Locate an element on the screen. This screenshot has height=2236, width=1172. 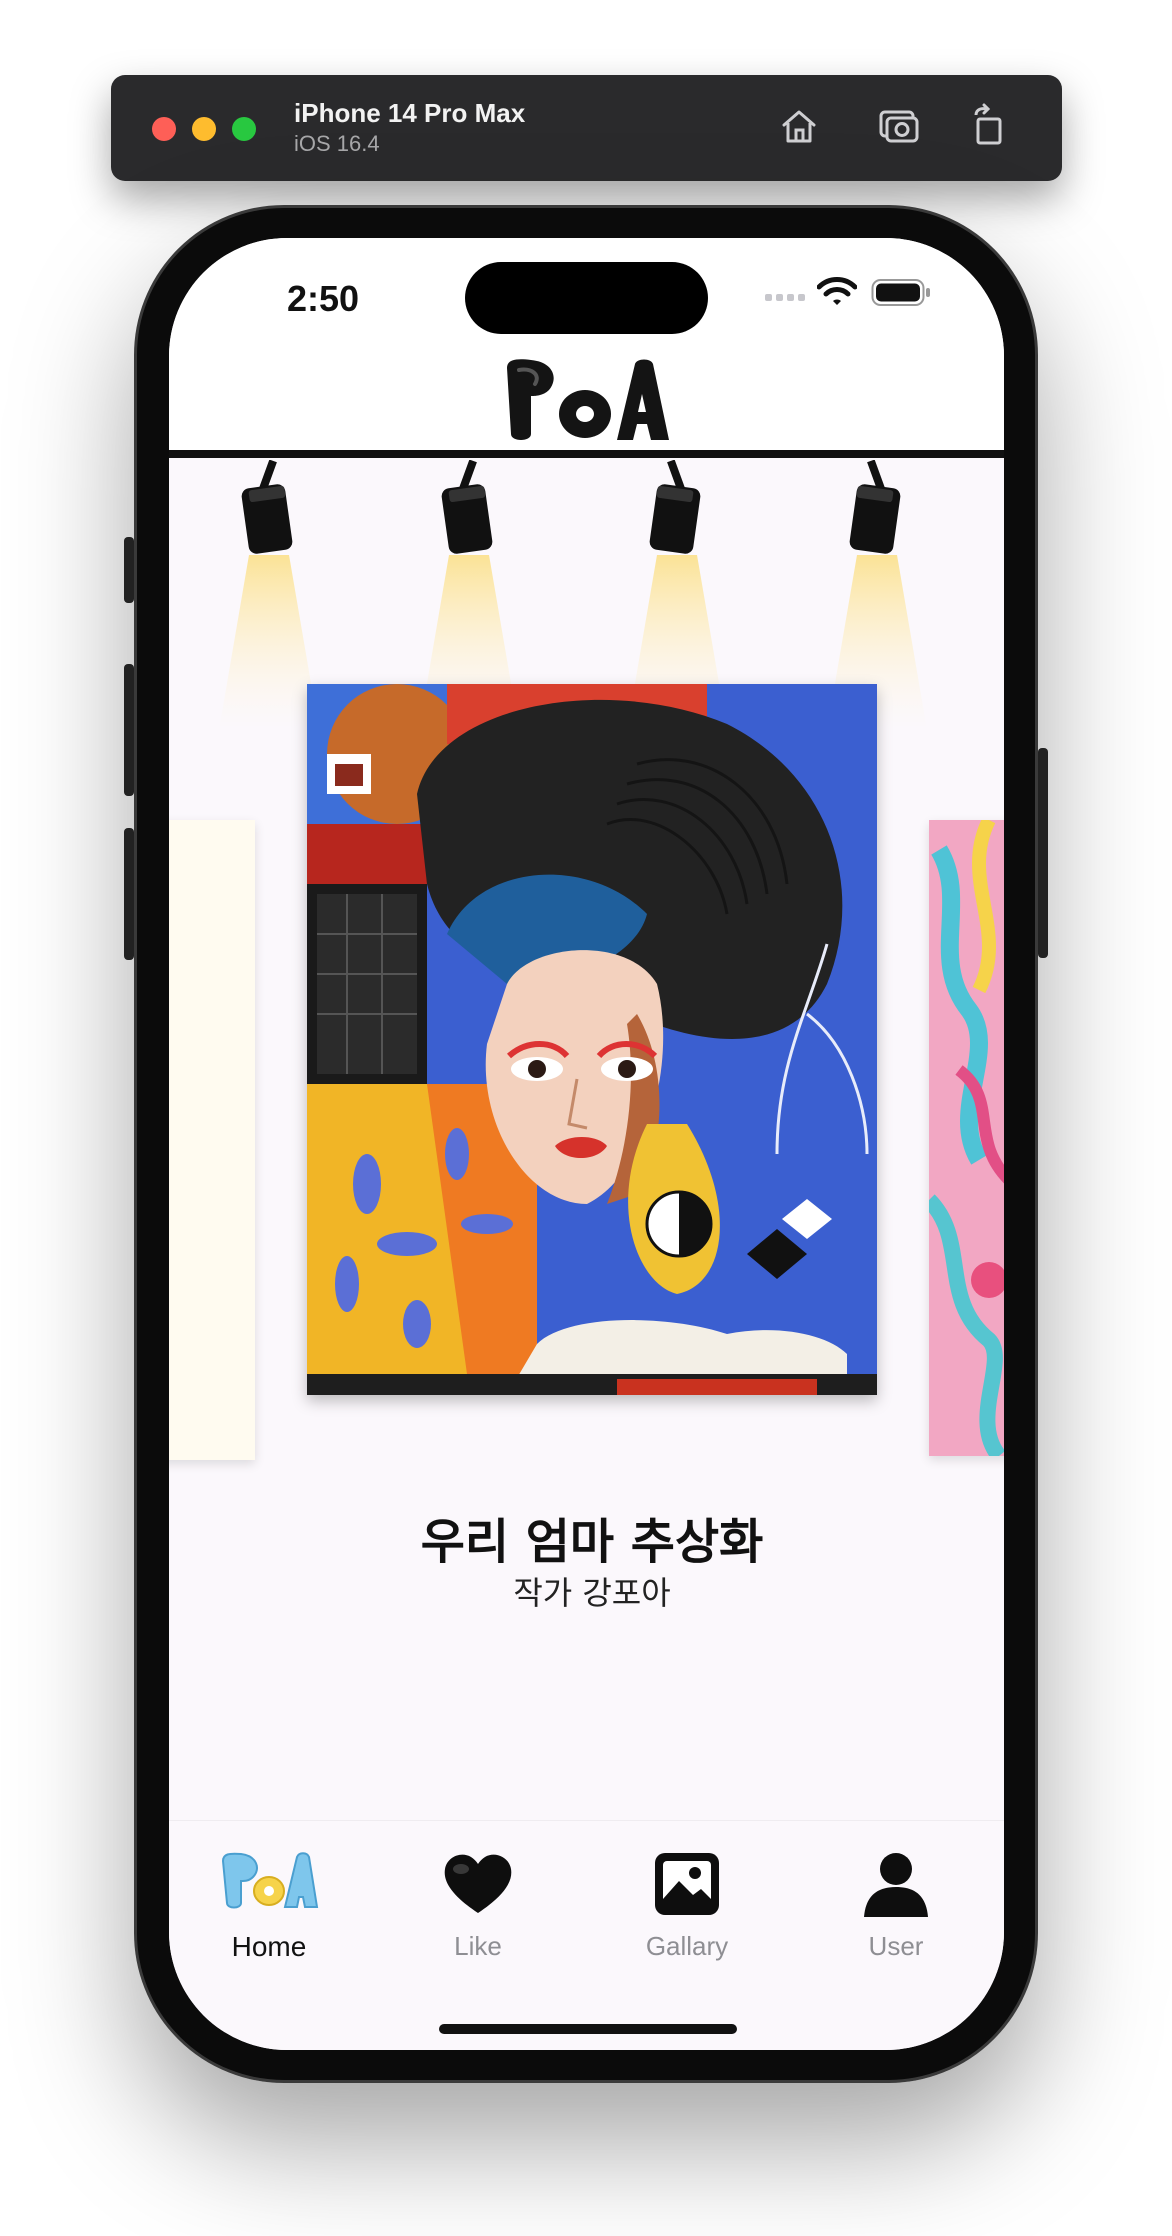
device-name: iPhone 14 Pro Max is located at coordinates (410, 113).